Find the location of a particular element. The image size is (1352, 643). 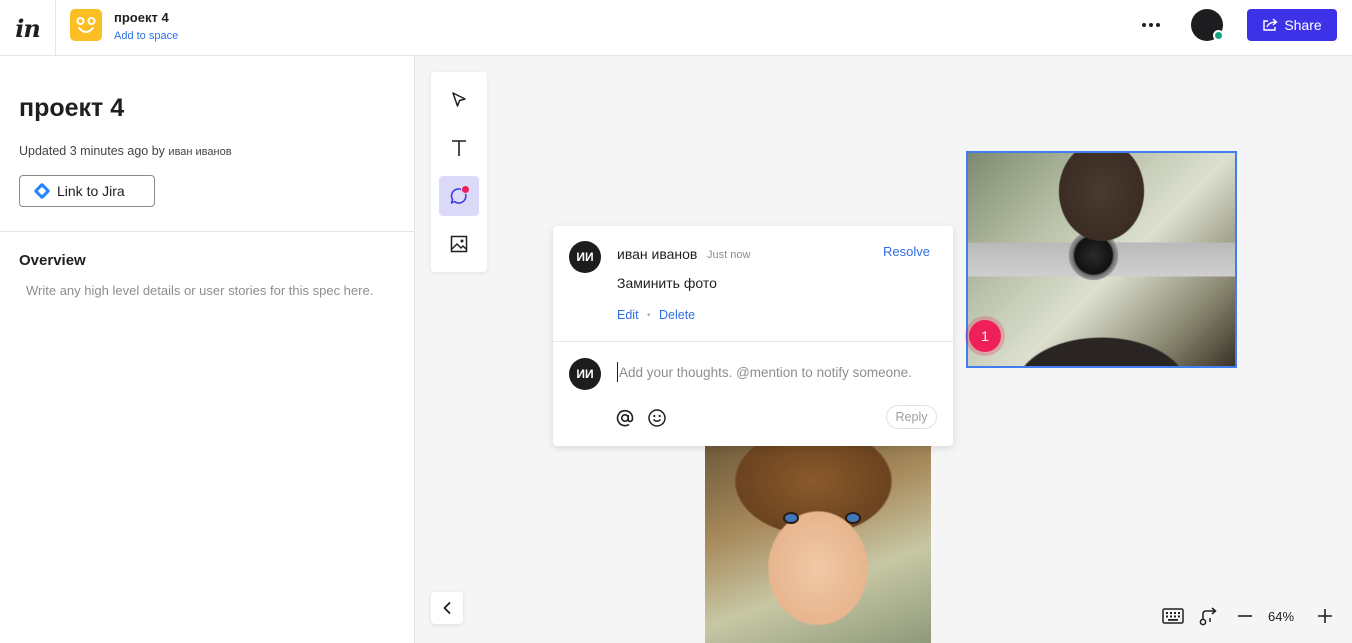

spec-title: проект 4 is located at coordinates (71, 108).